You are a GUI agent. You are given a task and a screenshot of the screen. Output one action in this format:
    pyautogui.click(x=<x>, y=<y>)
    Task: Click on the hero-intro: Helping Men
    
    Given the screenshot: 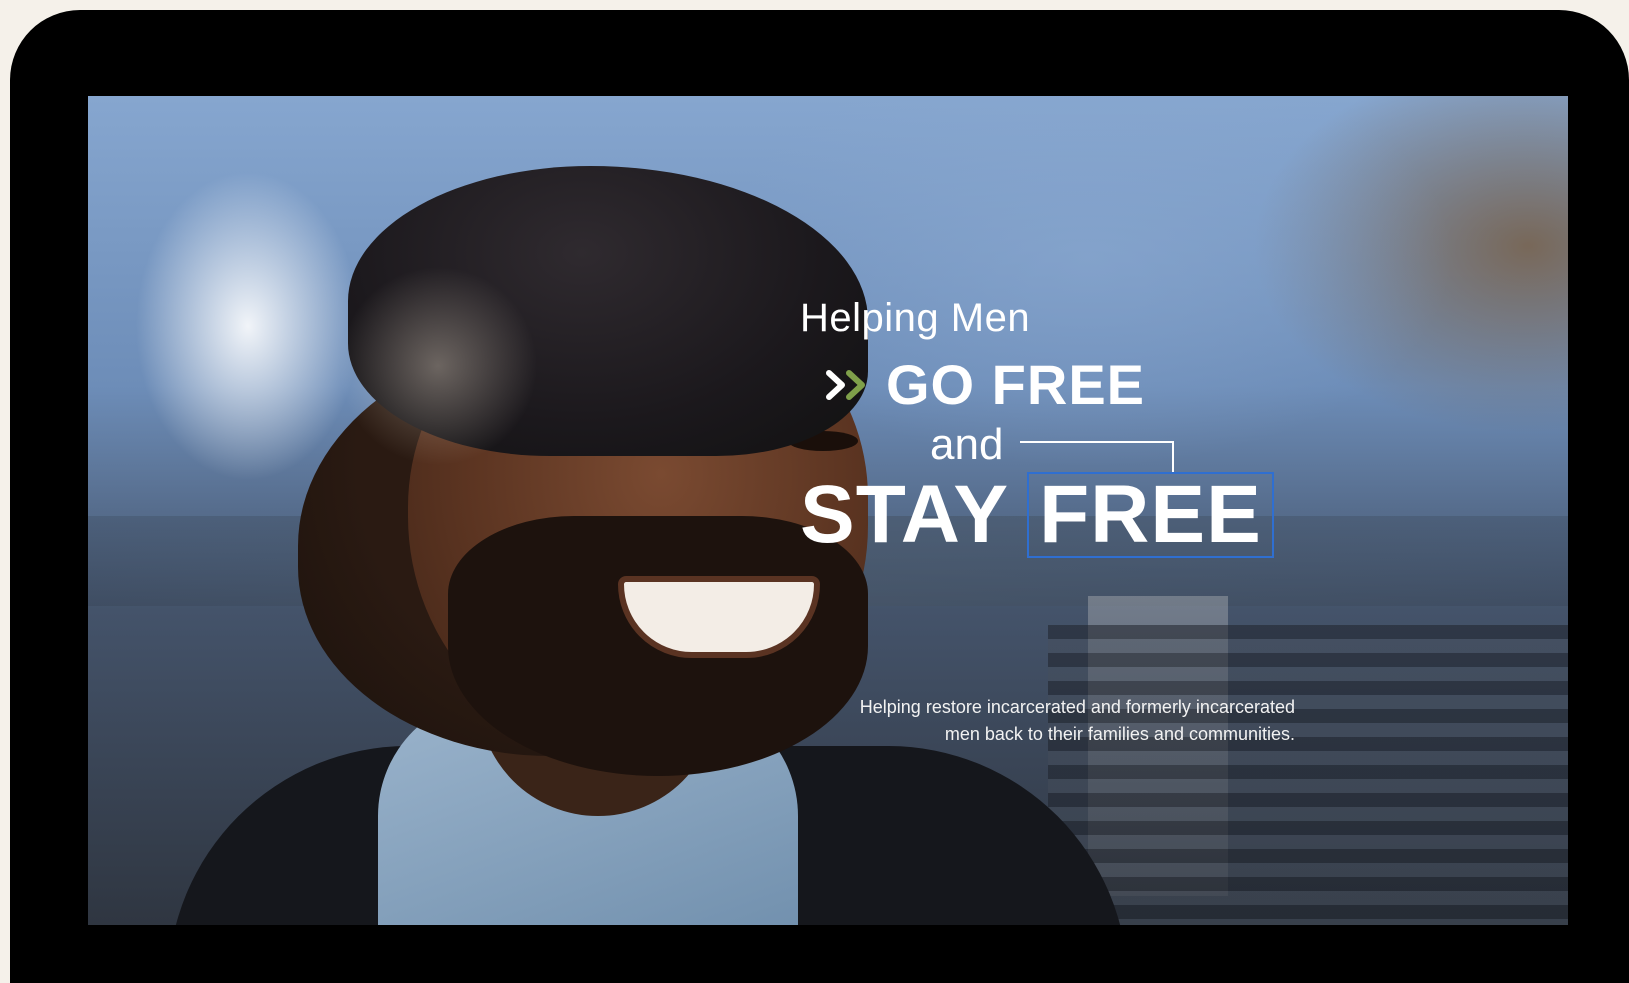 What is the action you would take?
    pyautogui.click(x=915, y=318)
    